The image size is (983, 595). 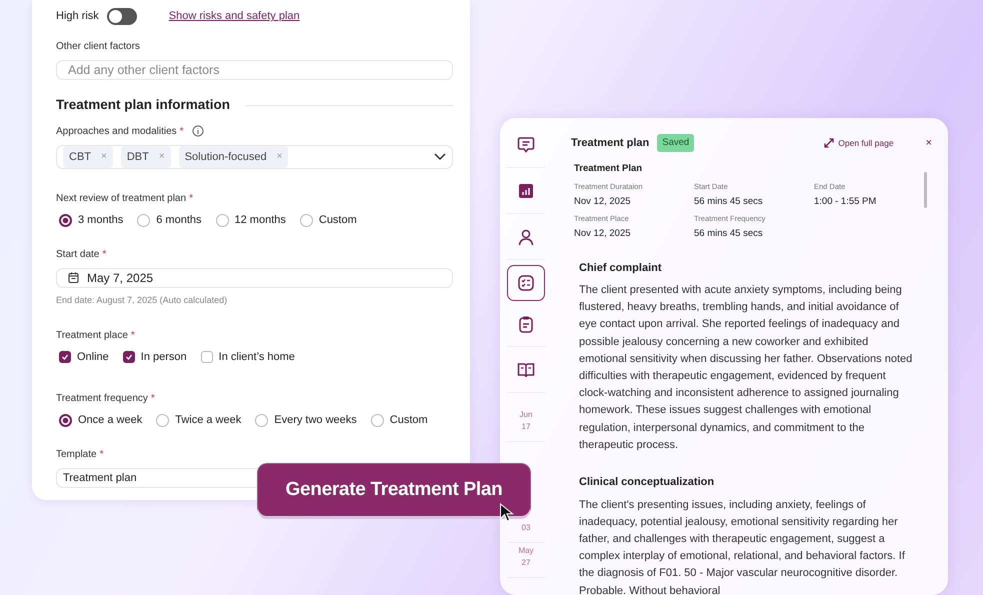 I want to click on tag-label: Solution-focused, so click(x=225, y=157).